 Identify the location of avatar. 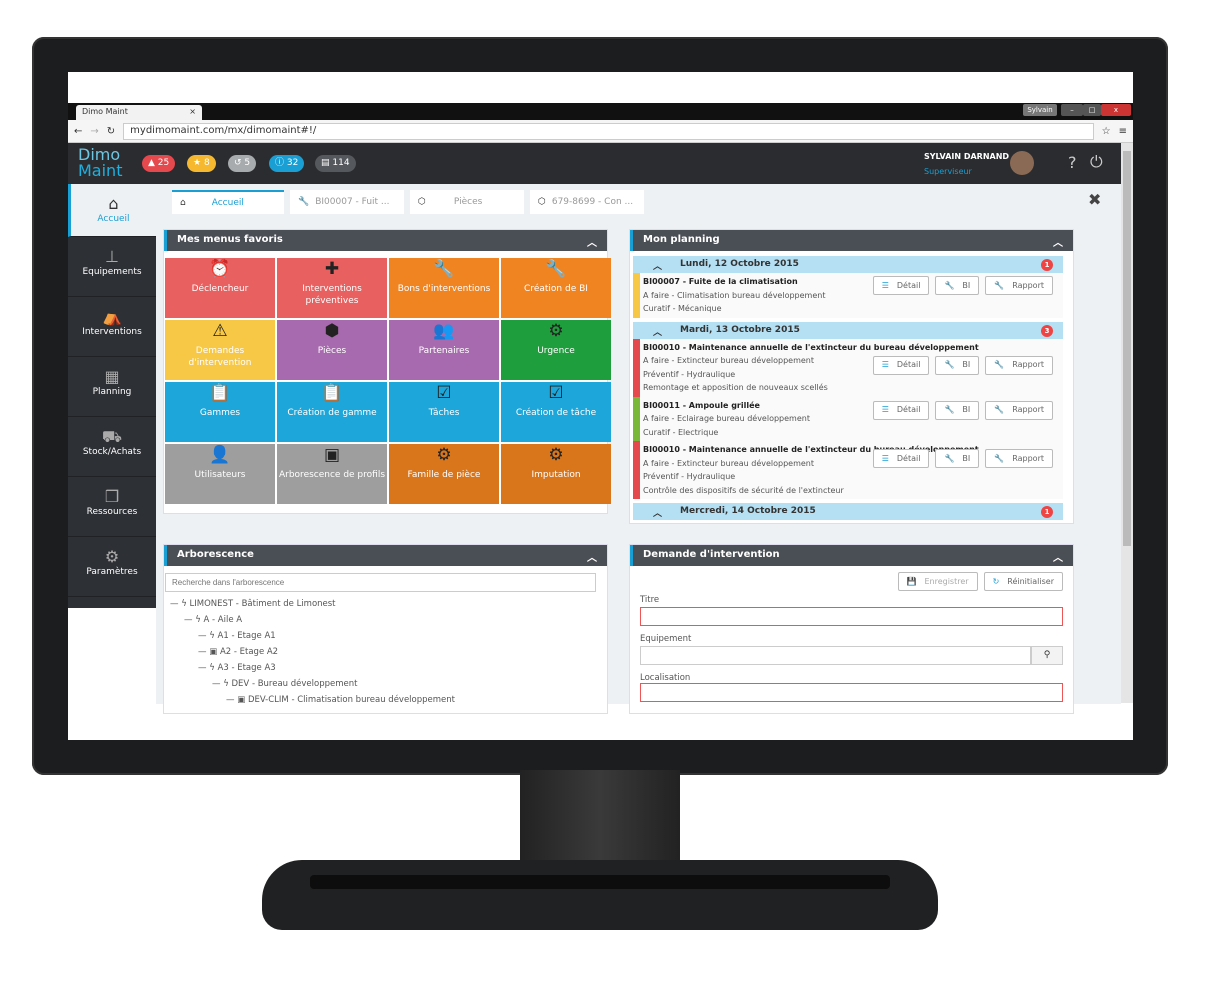
(1022, 163).